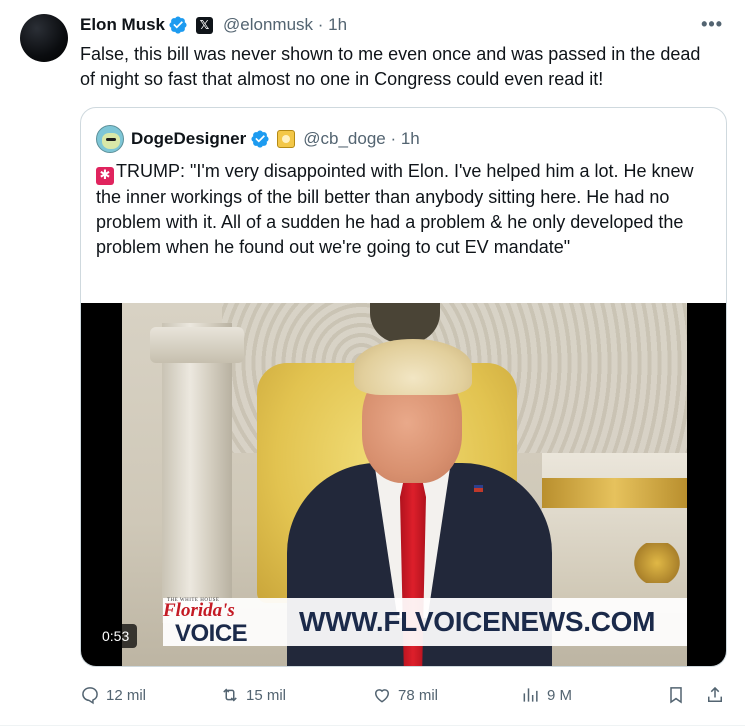 The image size is (745, 727). Describe the element at coordinates (230, 695) in the screenshot. I see `repost-icon` at that location.